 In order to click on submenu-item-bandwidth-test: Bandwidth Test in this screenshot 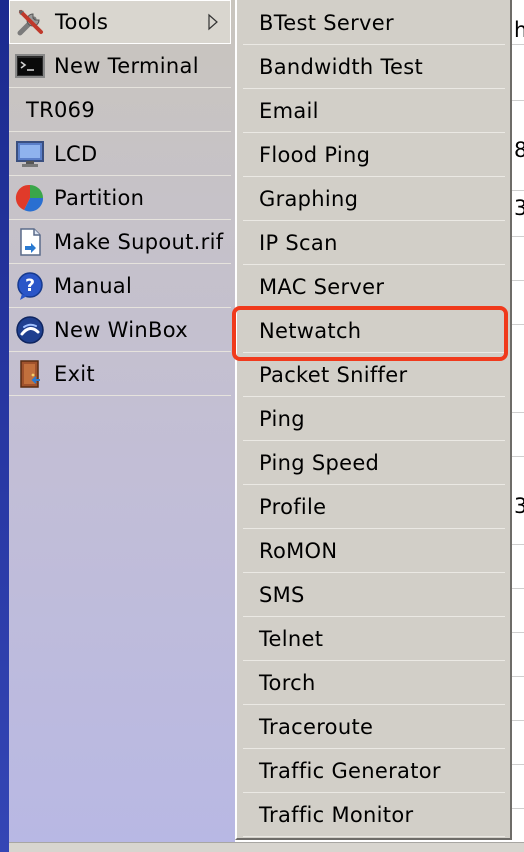, I will do `click(374, 67)`.